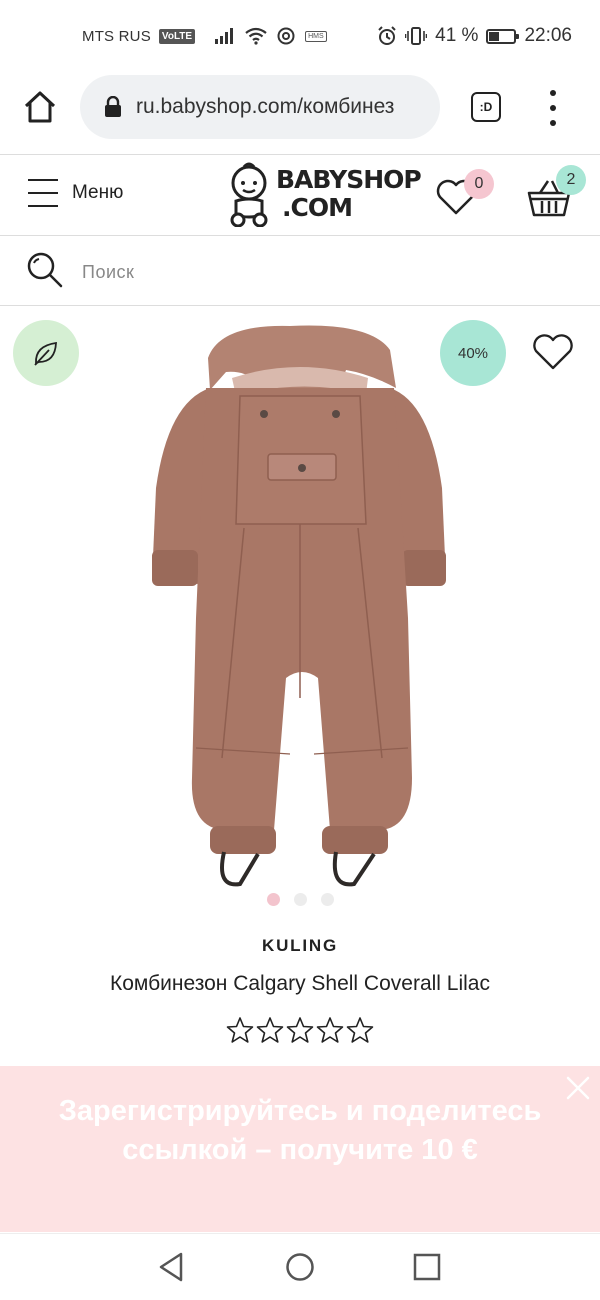  I want to click on status-right: 41 % 22:06, so click(474, 36).